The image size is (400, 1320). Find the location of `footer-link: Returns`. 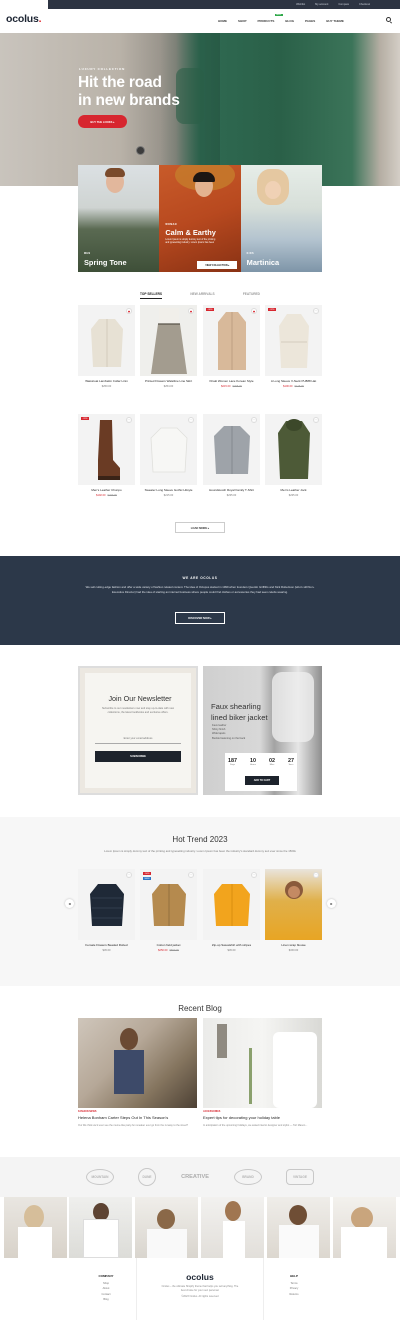

footer-link: Returns is located at coordinates (294, 1294).